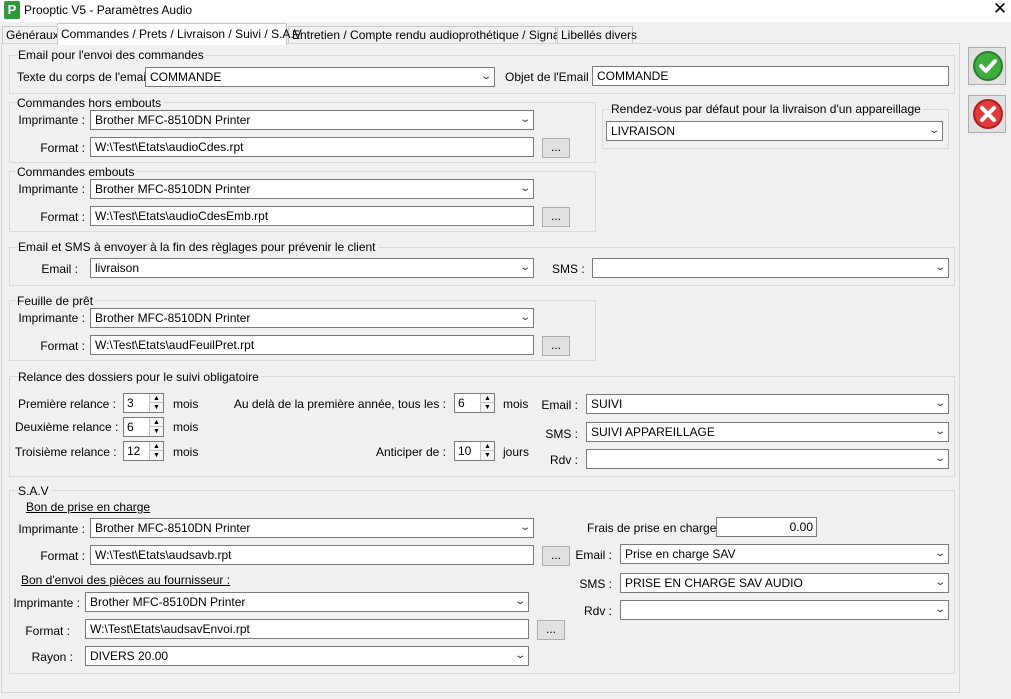 Image resolution: width=1011 pixels, height=699 pixels. What do you see at coordinates (505, 11) in the screenshot?
I see `title-bar: P Prooptic V5 - Paramètres Audio ✕` at bounding box center [505, 11].